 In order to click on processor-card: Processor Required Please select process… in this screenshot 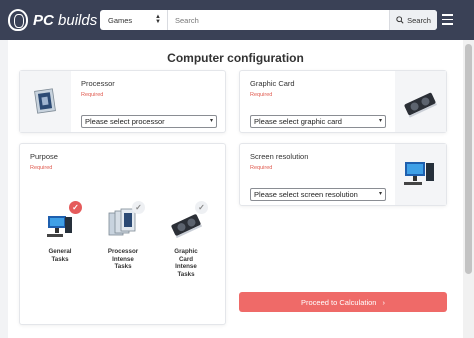, I will do `click(122, 101)`.